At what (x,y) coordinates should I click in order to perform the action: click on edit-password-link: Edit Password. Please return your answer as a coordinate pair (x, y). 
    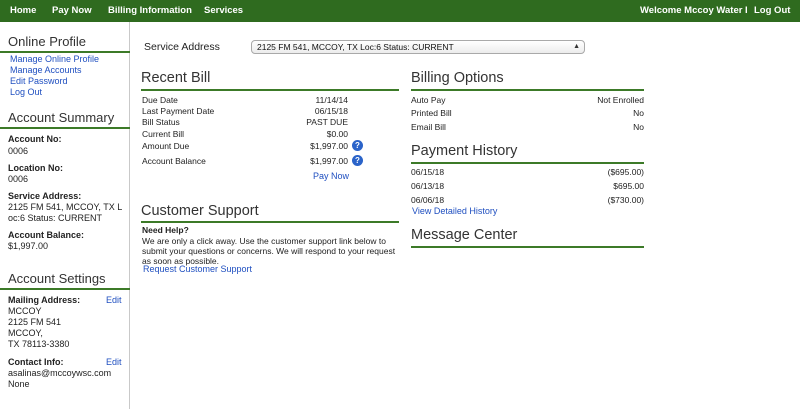
    Looking at the image, I should click on (39, 81).